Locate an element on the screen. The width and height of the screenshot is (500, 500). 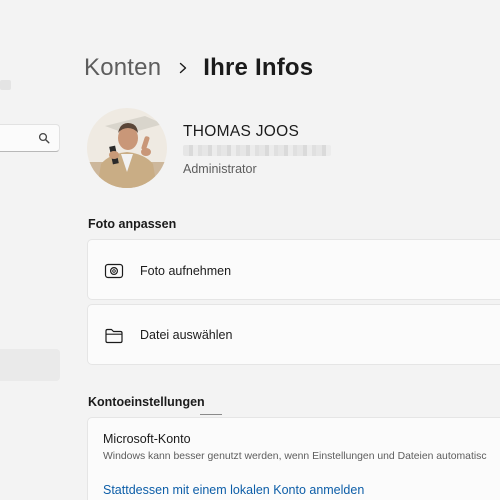
profile-email-redacted is located at coordinates (257, 150).